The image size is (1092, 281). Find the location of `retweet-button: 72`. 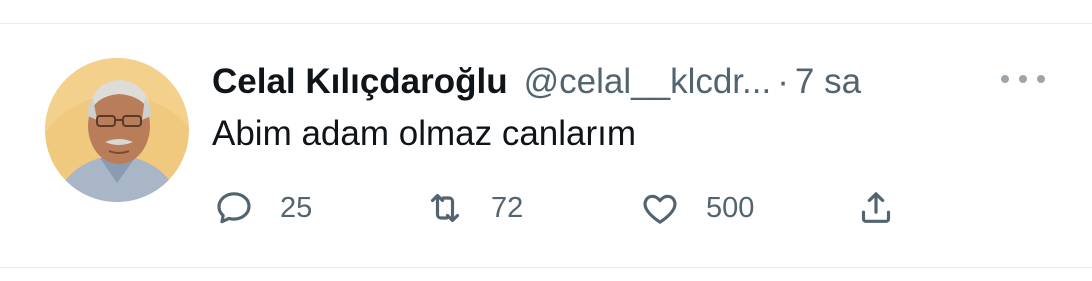

retweet-button: 72 is located at coordinates (474, 208).